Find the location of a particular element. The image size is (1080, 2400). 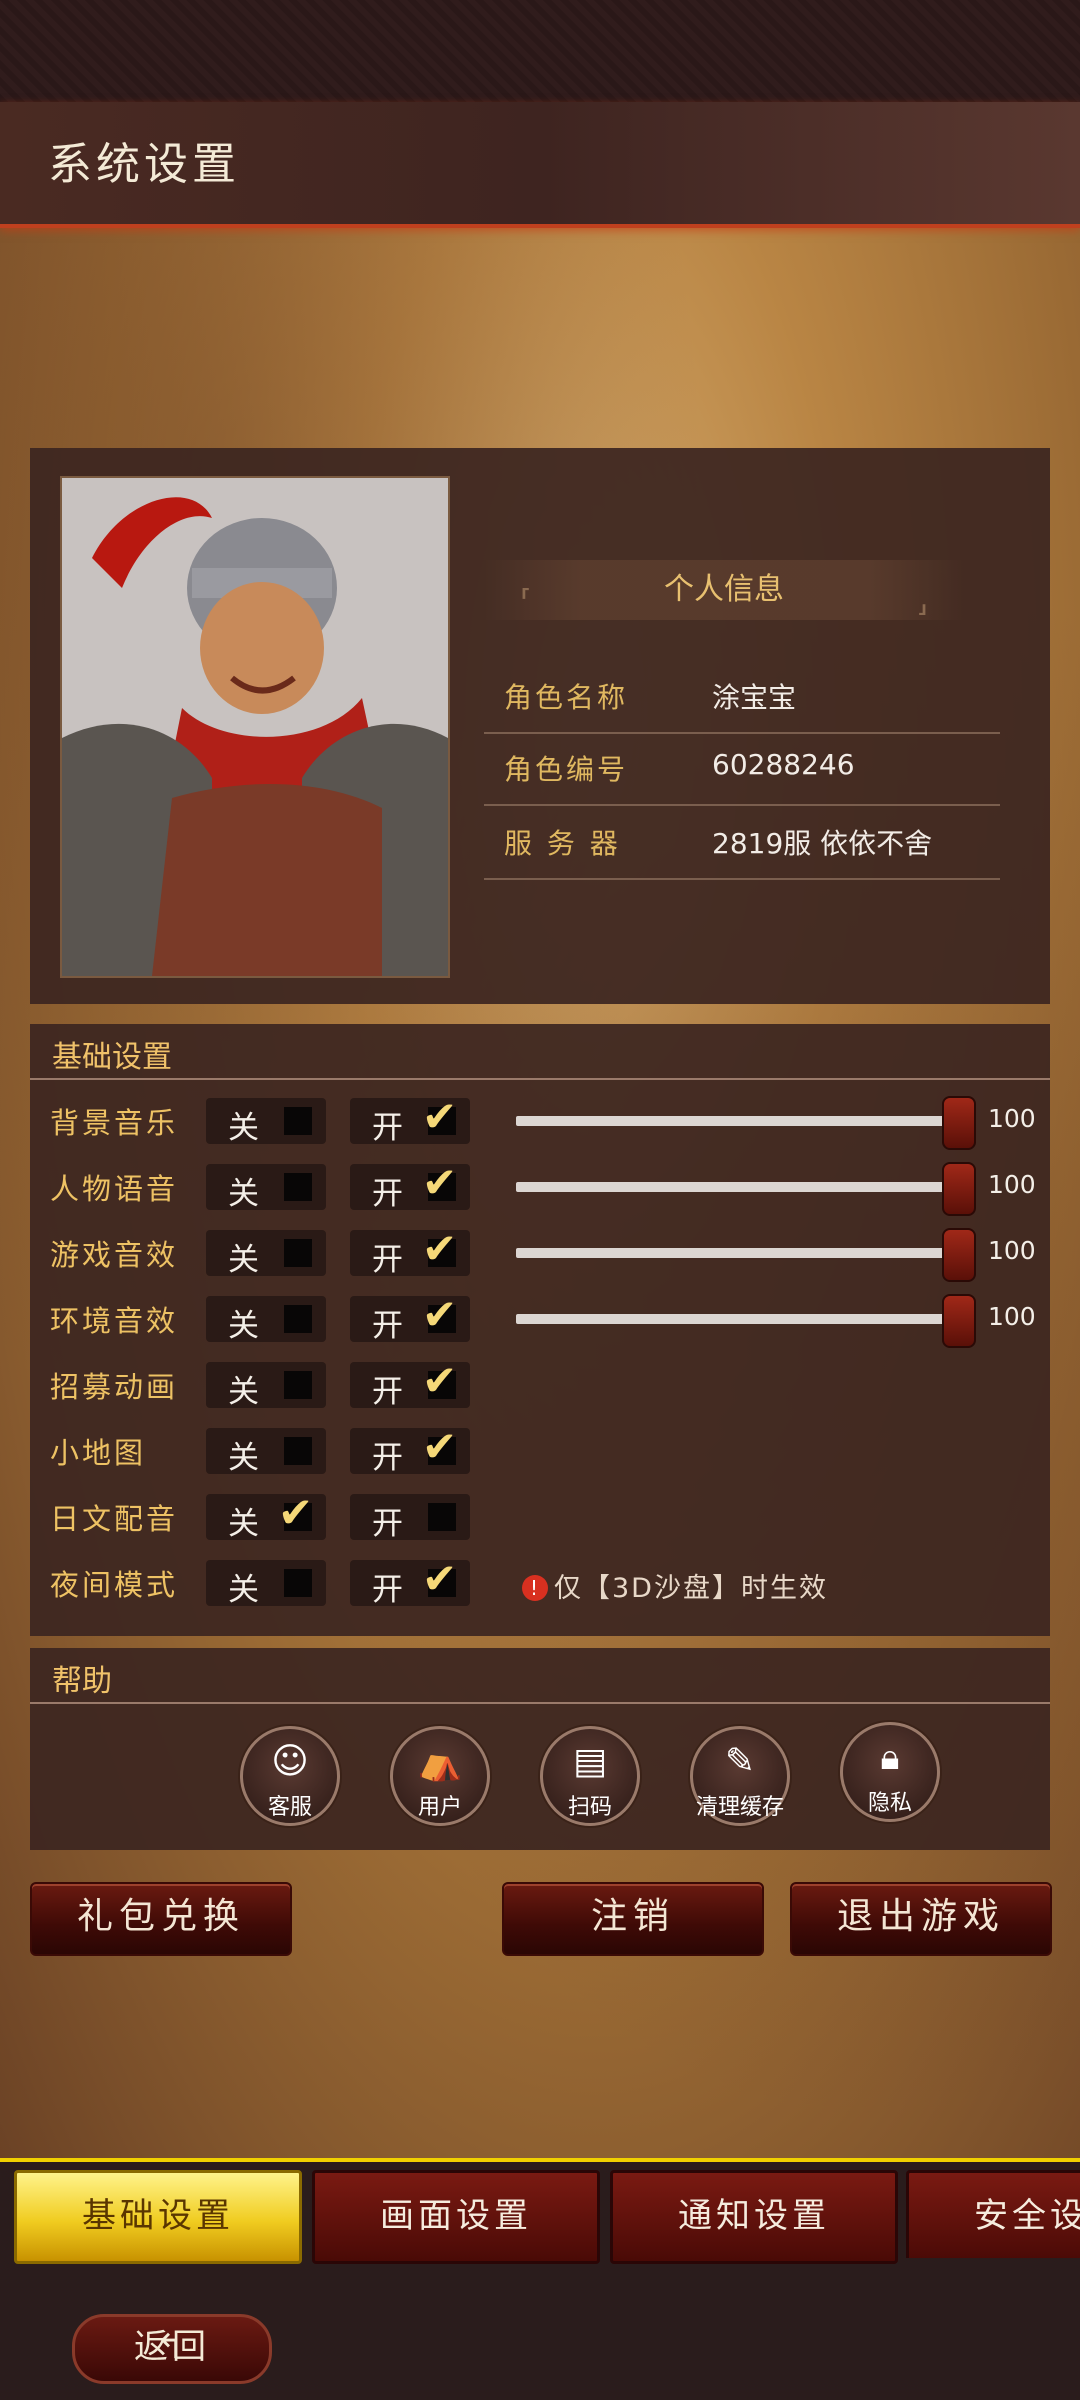

section-title: 帮助 is located at coordinates (82, 1681).